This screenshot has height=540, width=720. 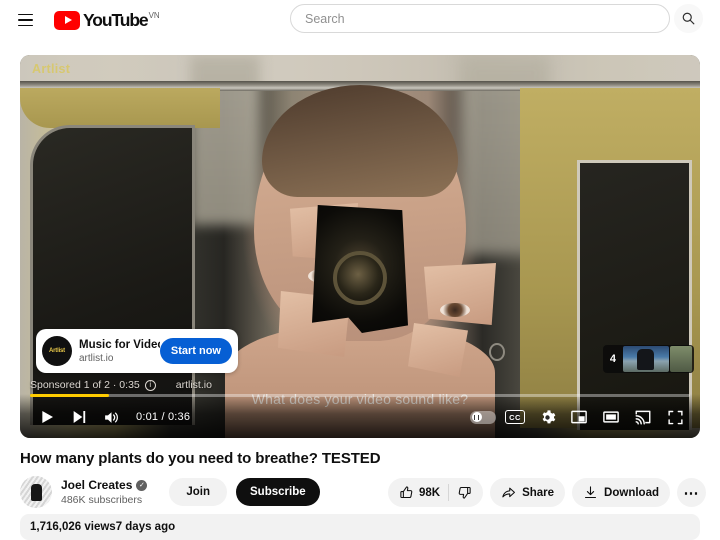 I want to click on volume-button, so click(x=111, y=417).